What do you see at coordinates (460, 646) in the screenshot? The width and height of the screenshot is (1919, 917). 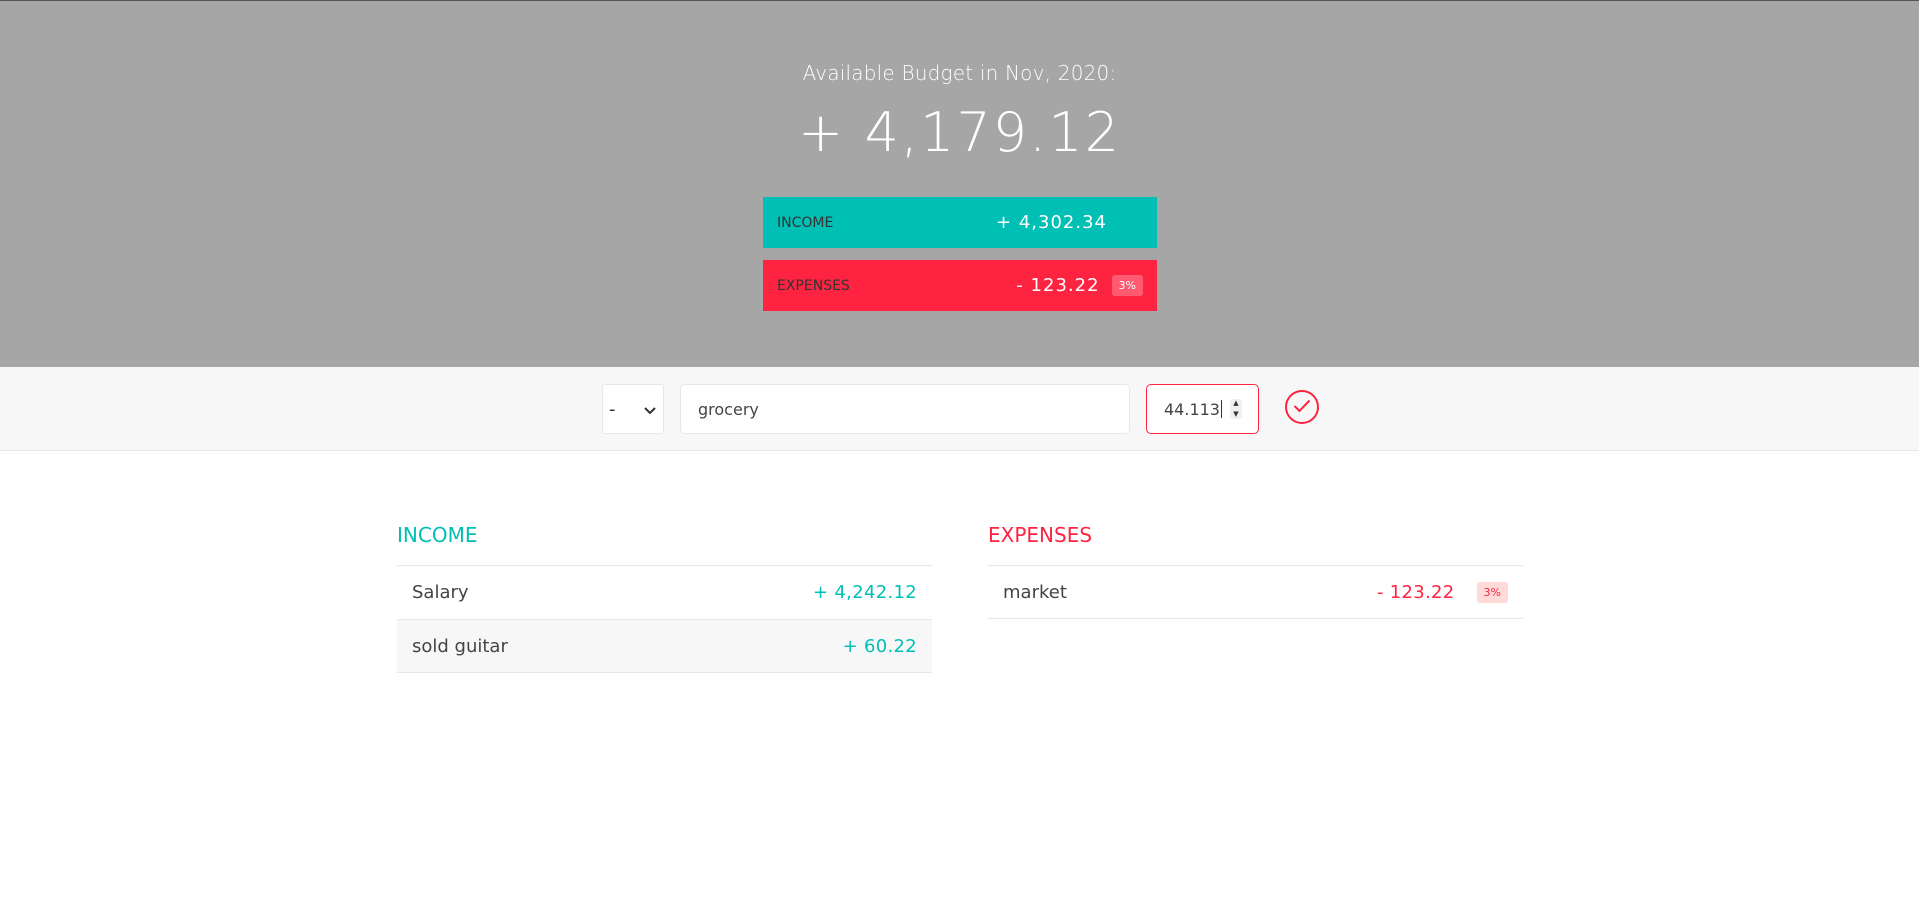 I see `item-description: sold guitar` at bounding box center [460, 646].